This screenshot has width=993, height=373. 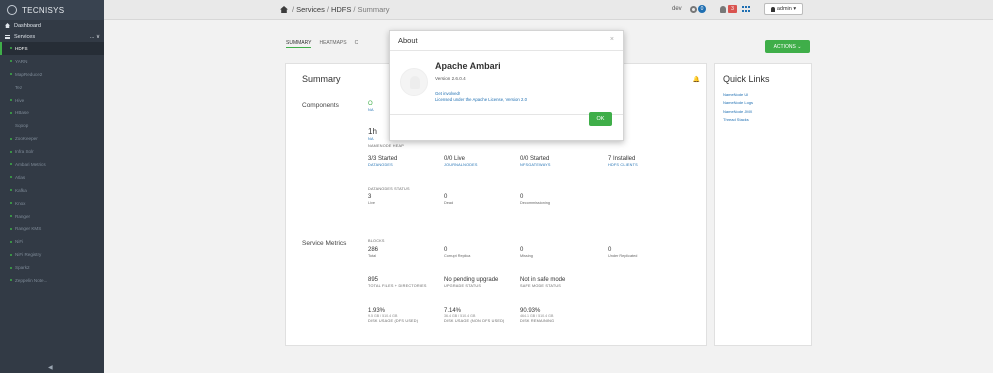 I want to click on actions-button: ACTIONS ⌄, so click(x=787, y=46).